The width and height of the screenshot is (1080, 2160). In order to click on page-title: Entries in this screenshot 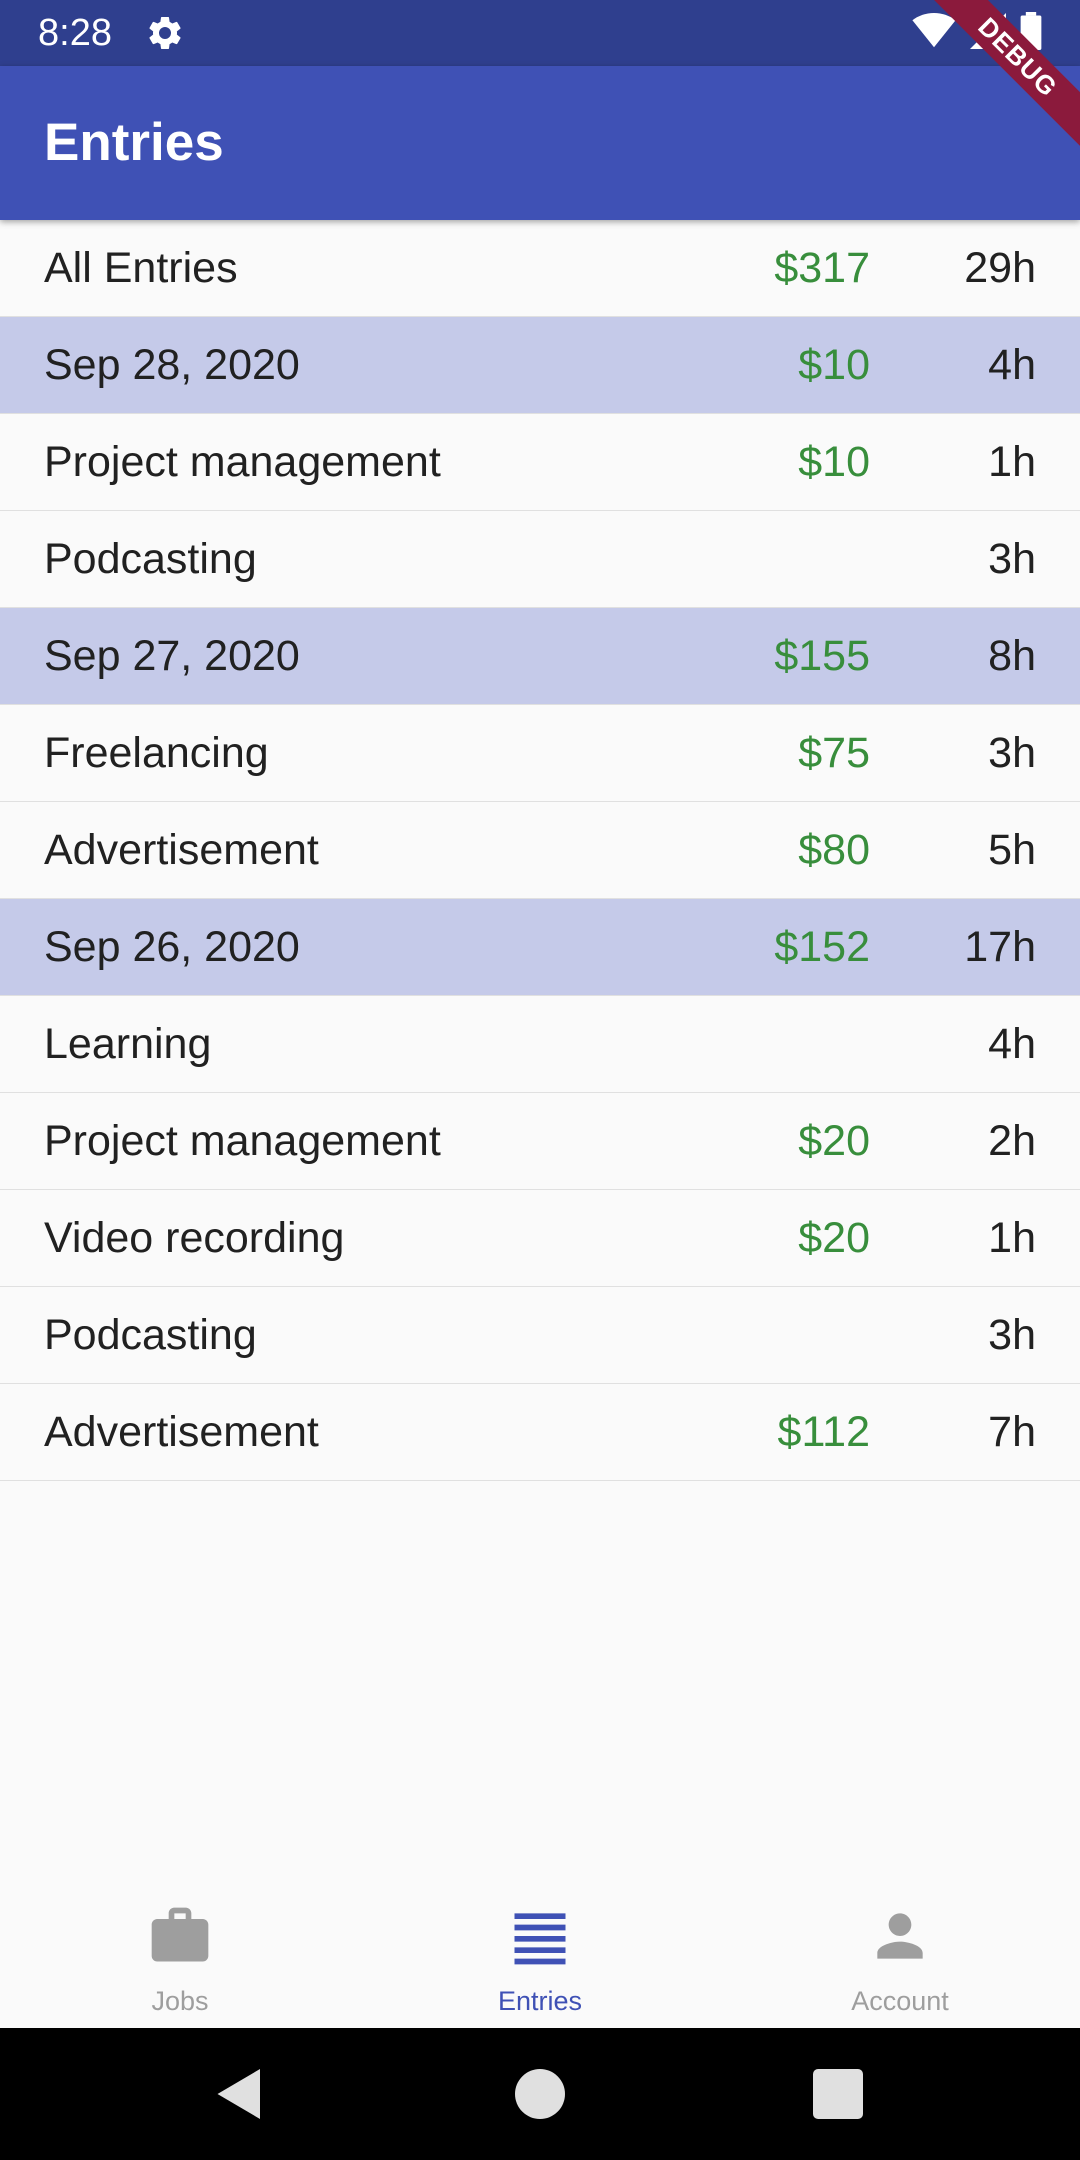, I will do `click(134, 142)`.